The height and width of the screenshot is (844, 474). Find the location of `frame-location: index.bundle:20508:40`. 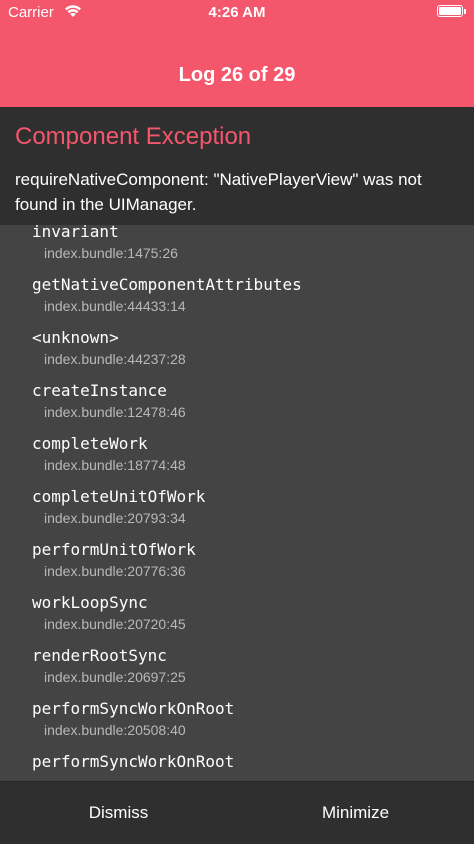

frame-location: index.bundle:20508:40 is located at coordinates (115, 730).